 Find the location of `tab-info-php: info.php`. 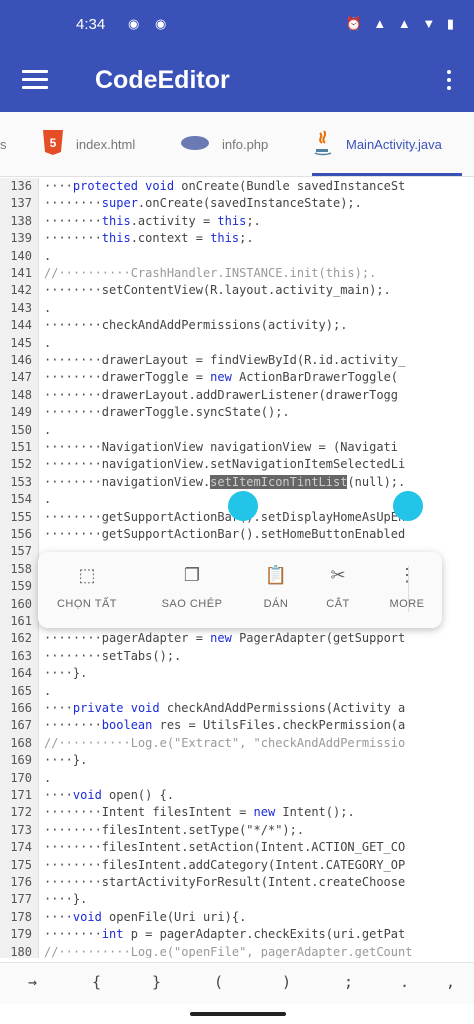

tab-info-php: info.php is located at coordinates (224, 144).